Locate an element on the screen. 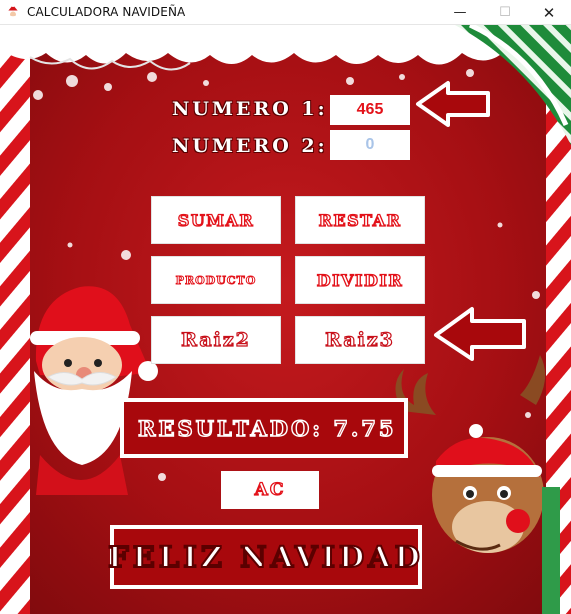 The height and width of the screenshot is (614, 571). maximize-button: ☐ is located at coordinates (505, 12).